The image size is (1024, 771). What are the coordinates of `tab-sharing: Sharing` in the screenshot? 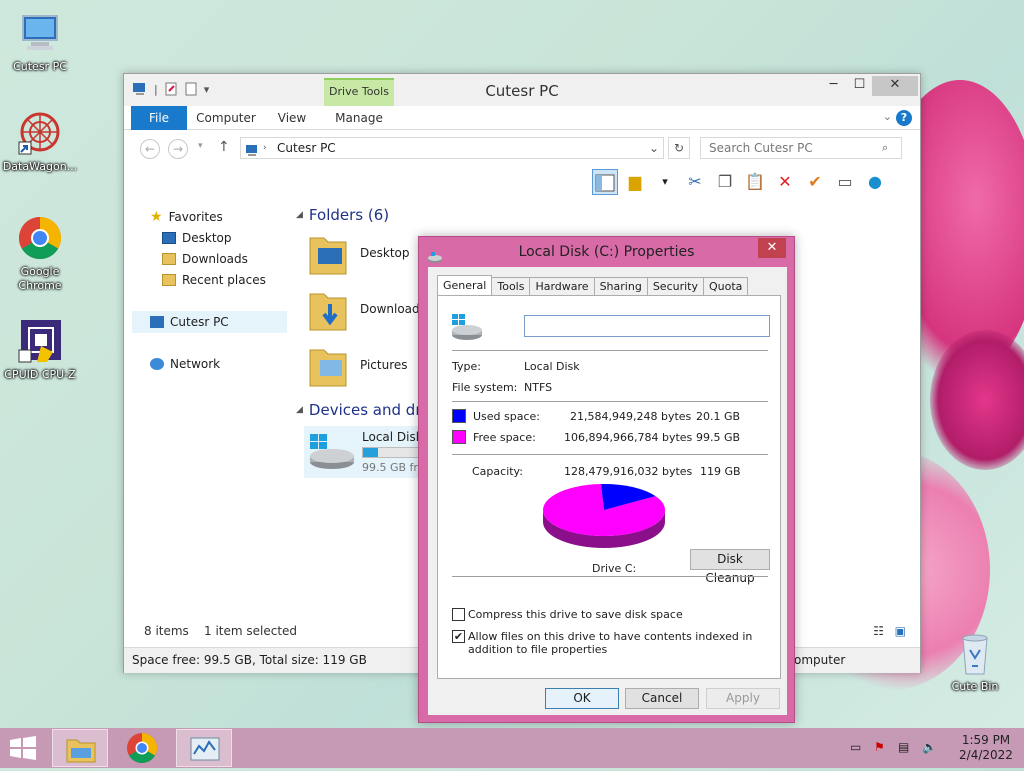 It's located at (621, 287).